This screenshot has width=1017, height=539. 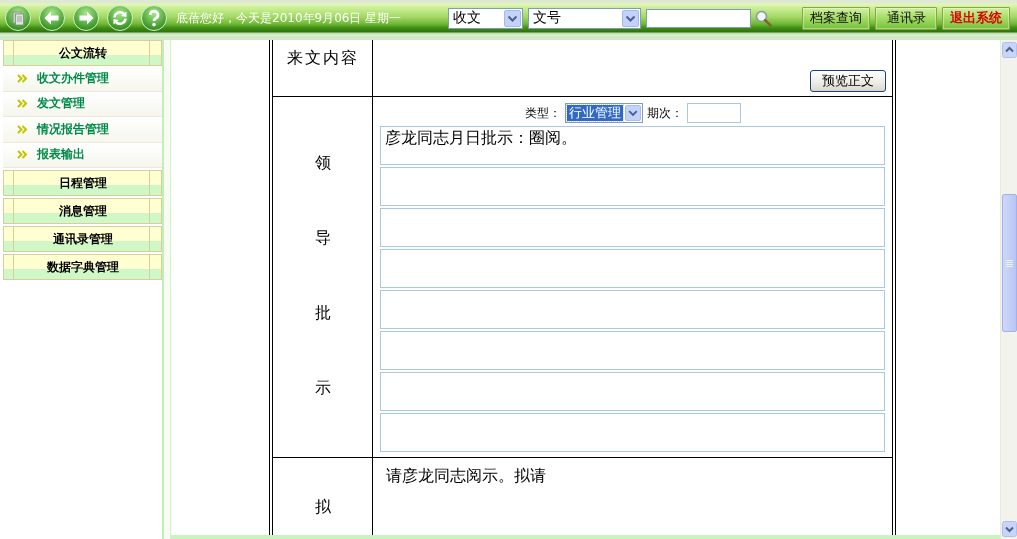 I want to click on header-button: 通讯录, so click(x=906, y=18).